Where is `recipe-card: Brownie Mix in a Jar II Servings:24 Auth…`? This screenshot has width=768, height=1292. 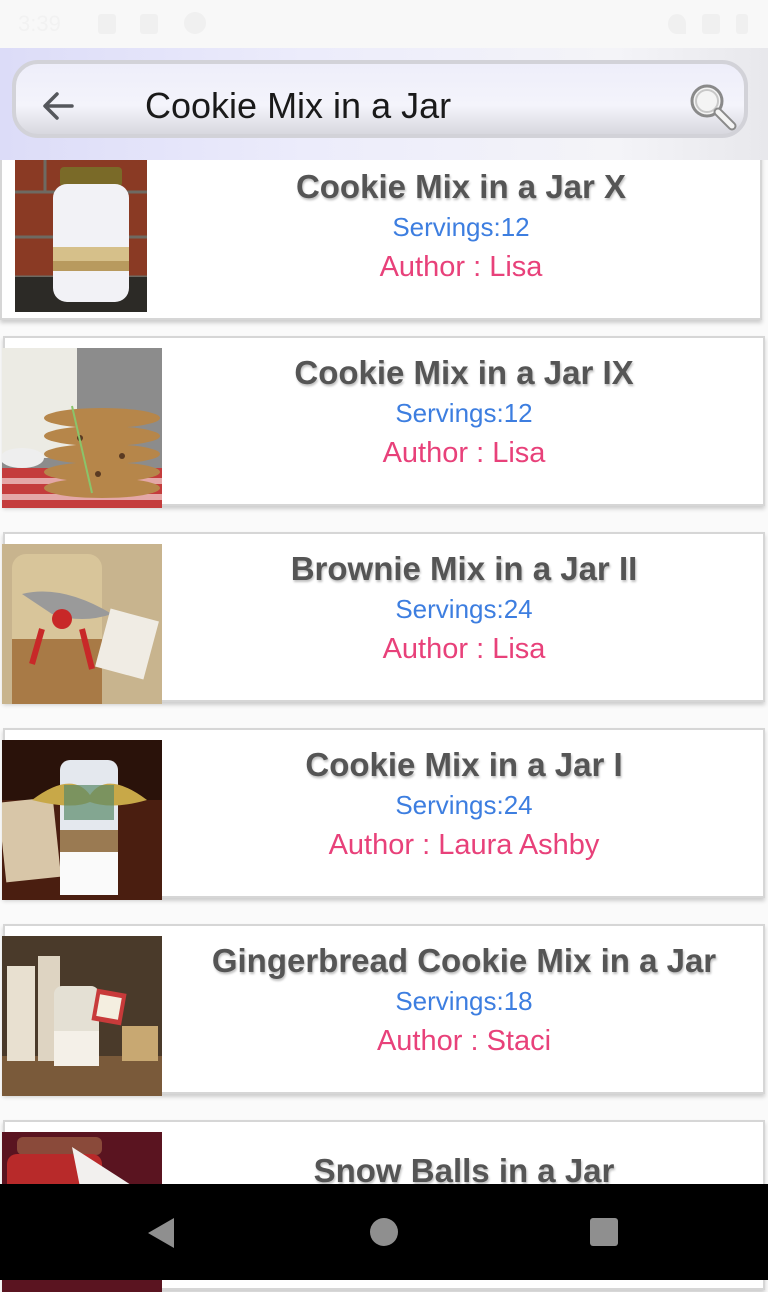
recipe-card: Brownie Mix in a Jar II Servings:24 Auth… is located at coordinates (383, 618).